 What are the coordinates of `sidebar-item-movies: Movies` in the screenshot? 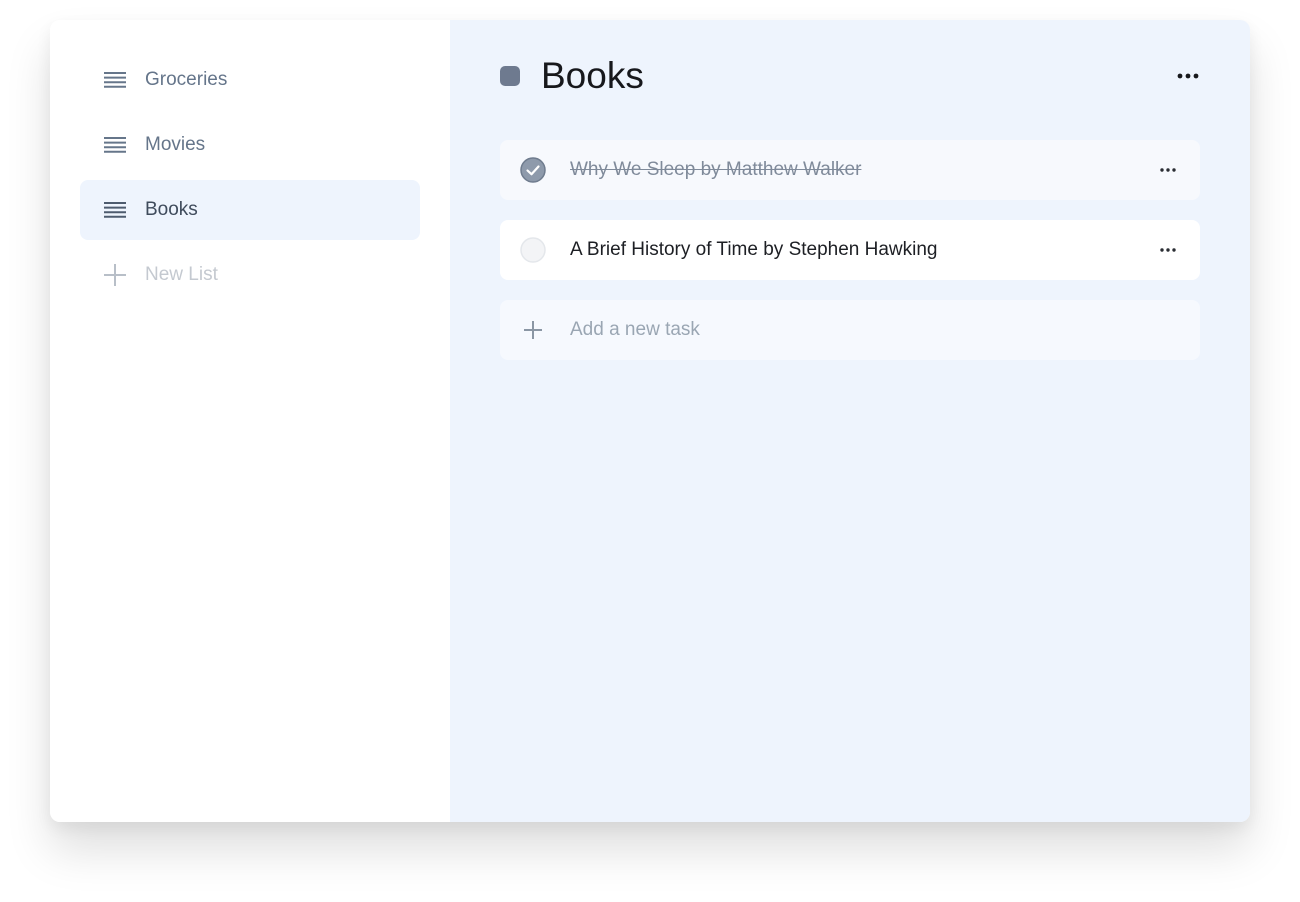 It's located at (250, 145).